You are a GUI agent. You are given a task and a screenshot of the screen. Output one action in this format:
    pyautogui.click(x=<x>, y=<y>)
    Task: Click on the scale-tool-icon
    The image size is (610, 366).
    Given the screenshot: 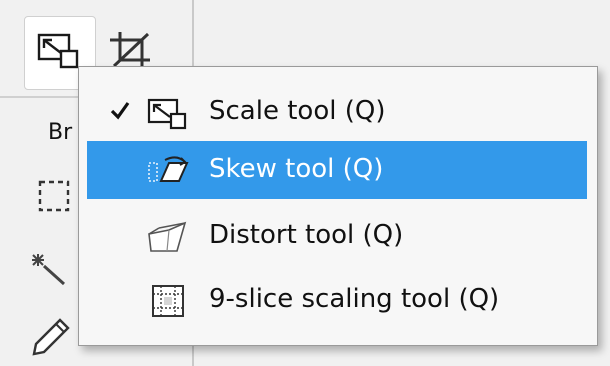 What is the action you would take?
    pyautogui.click(x=167, y=114)
    